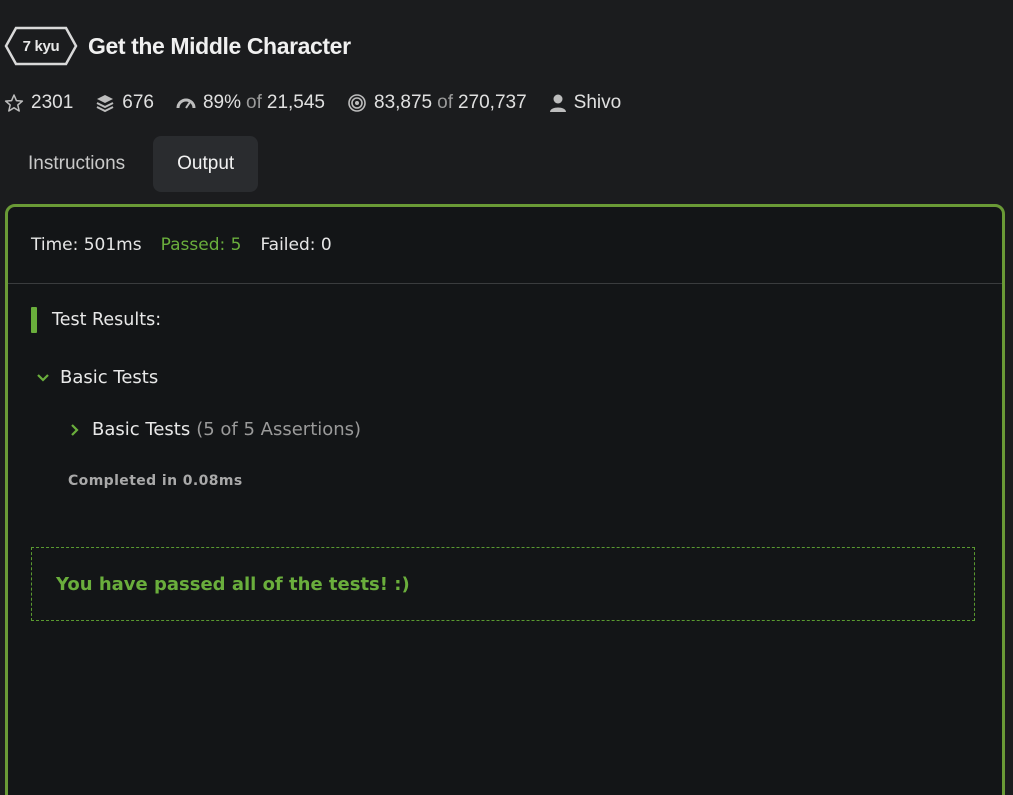 The width and height of the screenshot is (1013, 795). I want to click on satisfaction-stat: 89% of 21,545, so click(250, 103).